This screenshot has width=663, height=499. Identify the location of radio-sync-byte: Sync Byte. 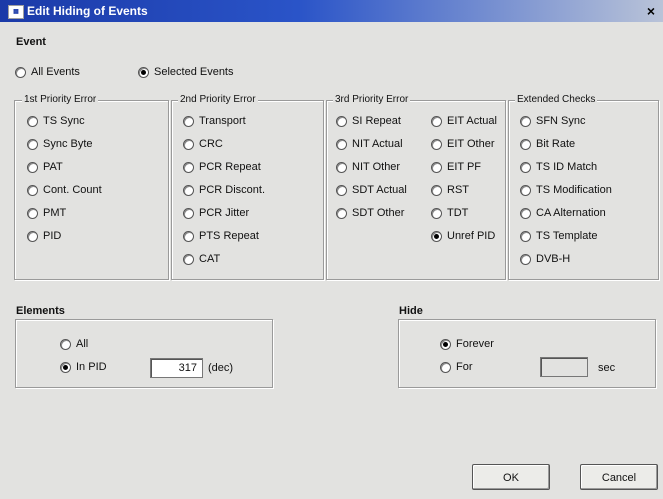
(60, 144).